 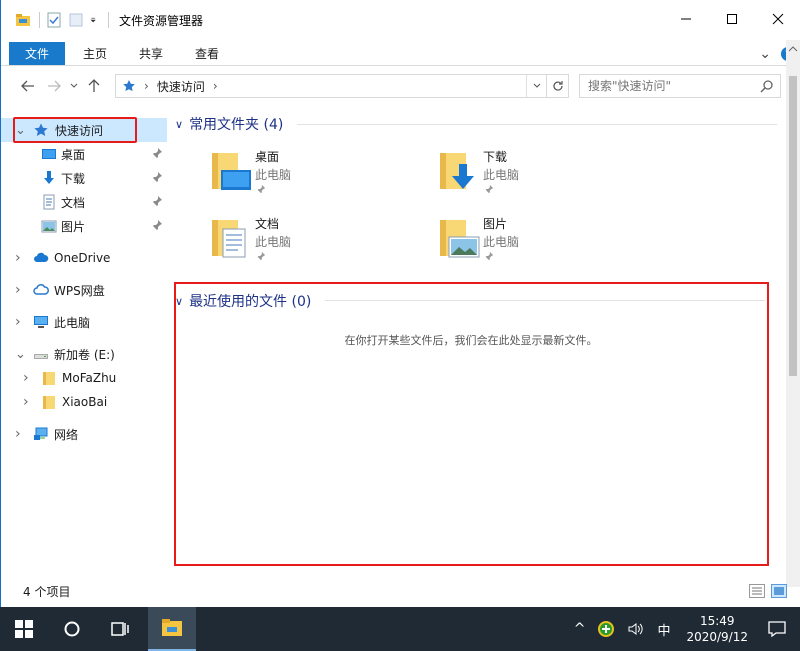 What do you see at coordinates (309, 243) in the screenshot?
I see `tile-documents: 文档 此电脑` at bounding box center [309, 243].